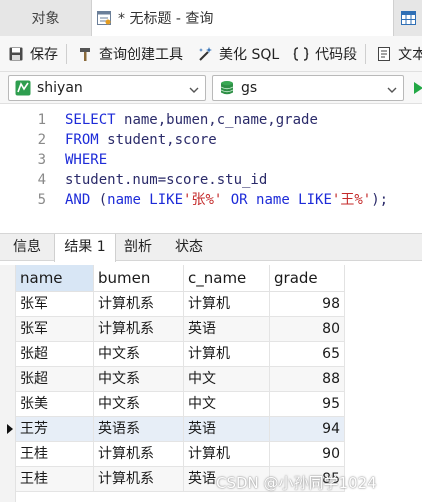 This screenshot has width=422, height=502. Describe the element at coordinates (211, 120) in the screenshot. I see `editor-line: 1 SELECT name,bumen,c_name,grade` at that location.